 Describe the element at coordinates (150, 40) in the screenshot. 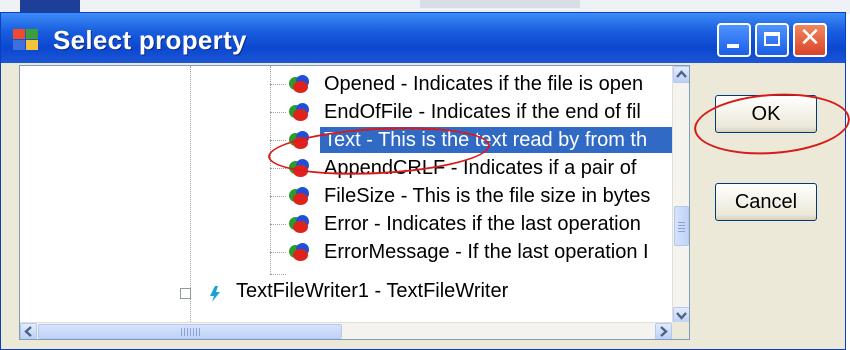

I see `window-title: Select property` at that location.